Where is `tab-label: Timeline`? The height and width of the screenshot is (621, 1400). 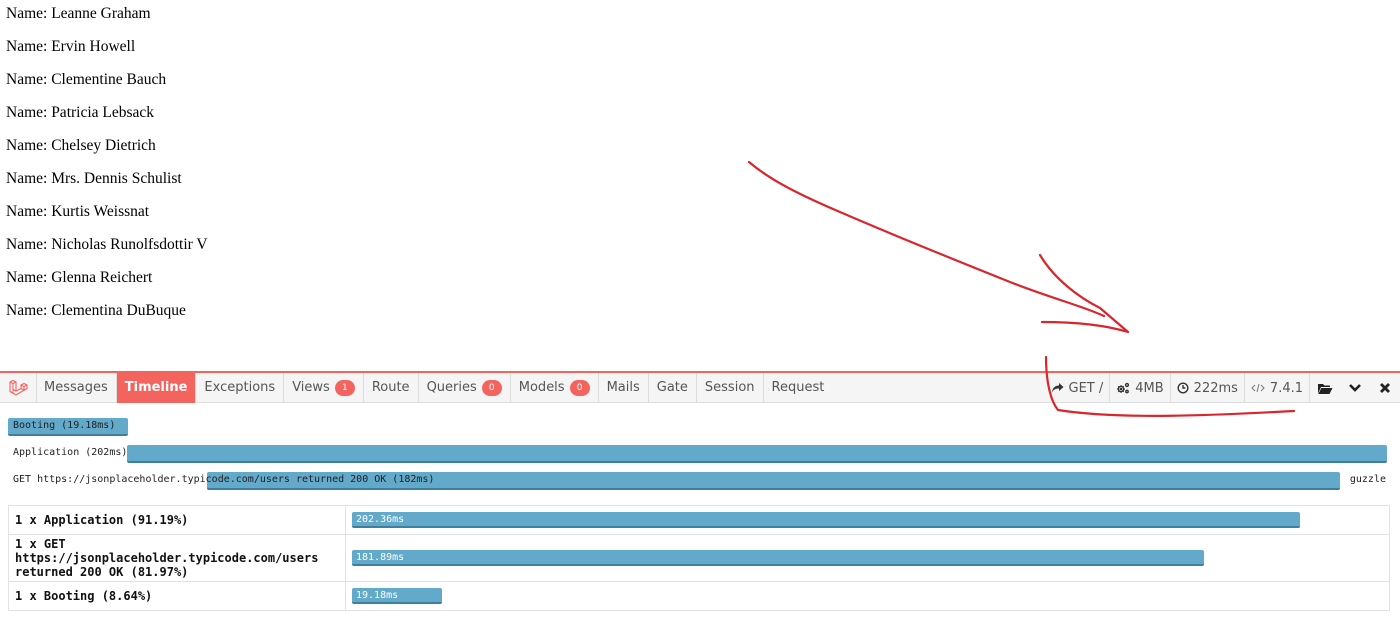 tab-label: Timeline is located at coordinates (156, 387).